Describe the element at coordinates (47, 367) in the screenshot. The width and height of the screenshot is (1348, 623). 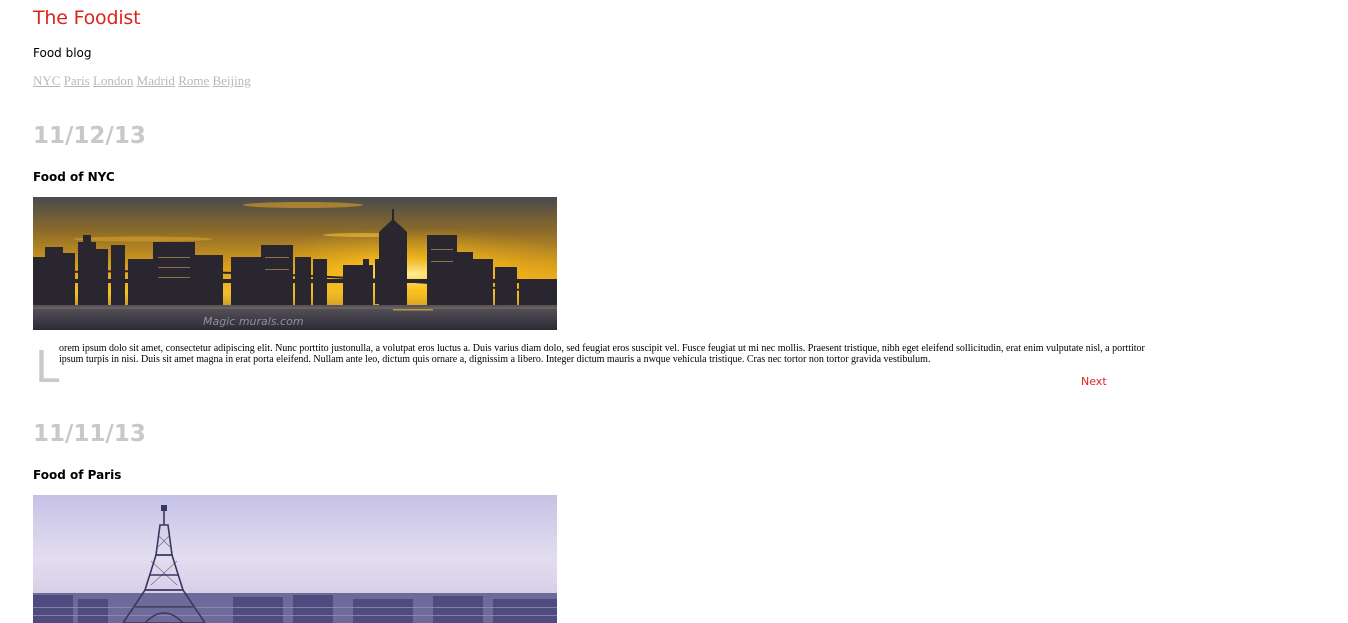
I see `post-dropcap: L` at that location.